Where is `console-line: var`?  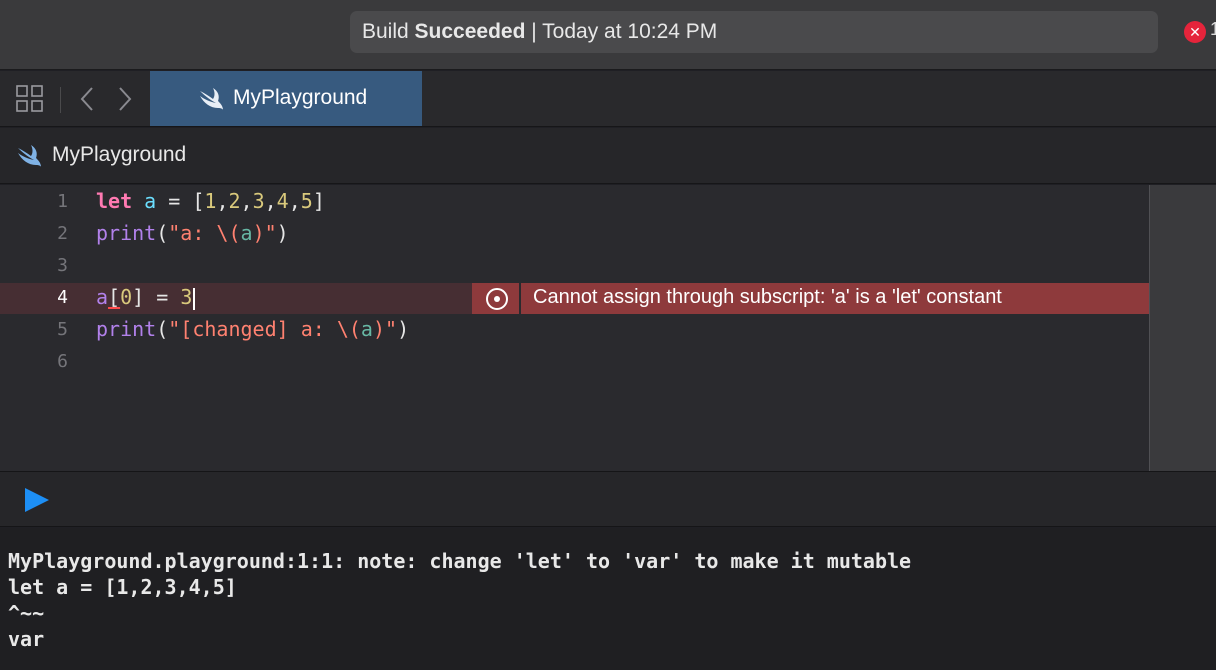
console-line: var is located at coordinates (26, 639).